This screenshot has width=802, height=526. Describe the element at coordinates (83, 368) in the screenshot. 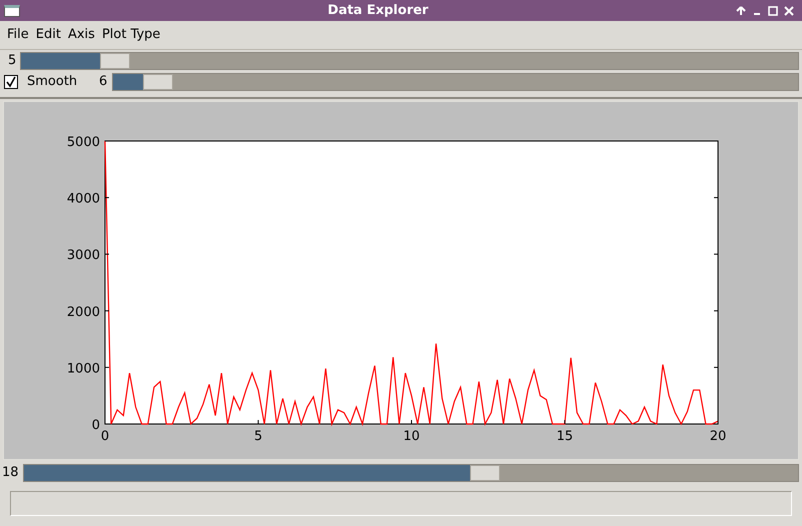

I see `y-tick-label: 1000` at that location.